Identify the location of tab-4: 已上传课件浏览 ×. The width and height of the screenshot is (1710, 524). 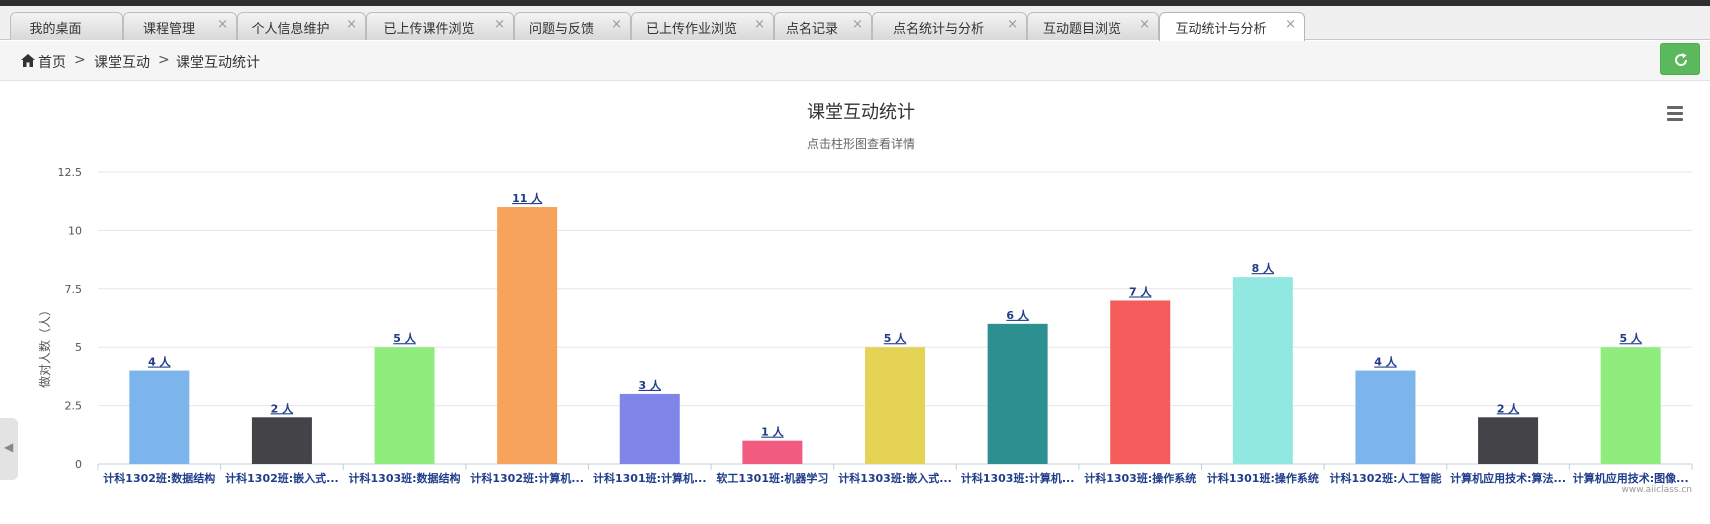
(440, 26).